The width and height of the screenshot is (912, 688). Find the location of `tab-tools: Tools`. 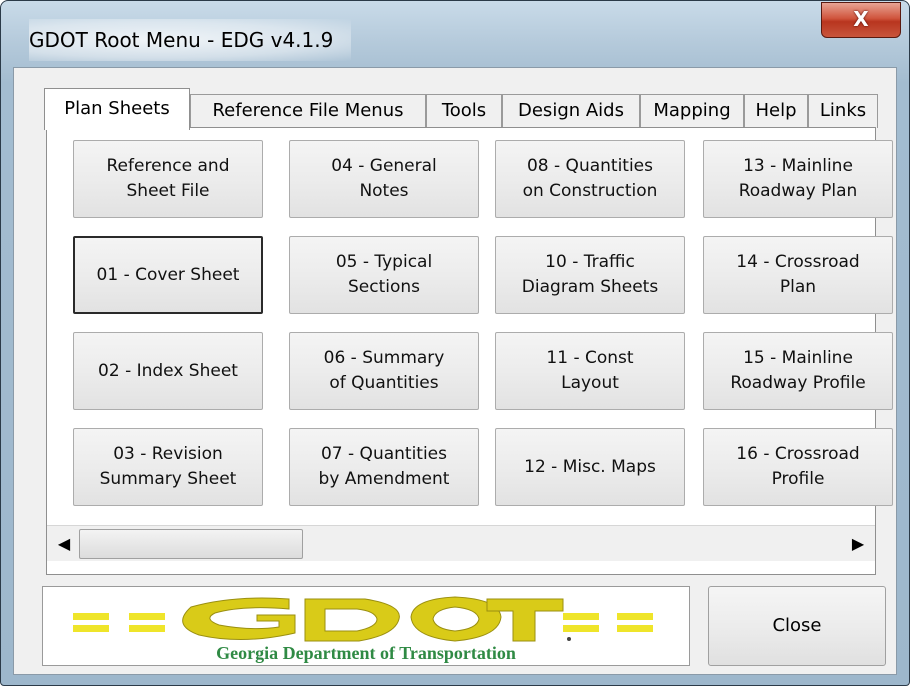

tab-tools: Tools is located at coordinates (464, 111).